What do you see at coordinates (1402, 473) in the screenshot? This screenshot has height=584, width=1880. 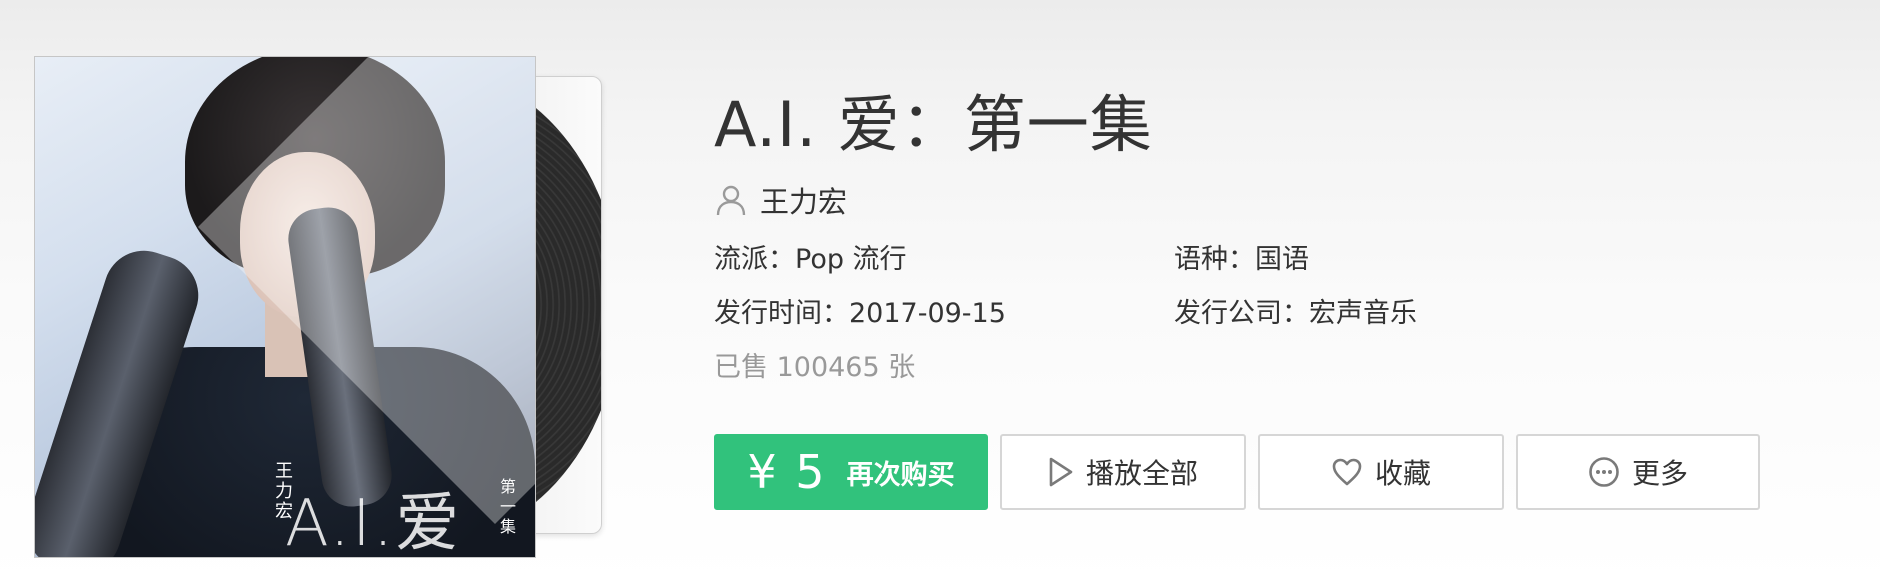 I see `favorite-label: 收藏` at bounding box center [1402, 473].